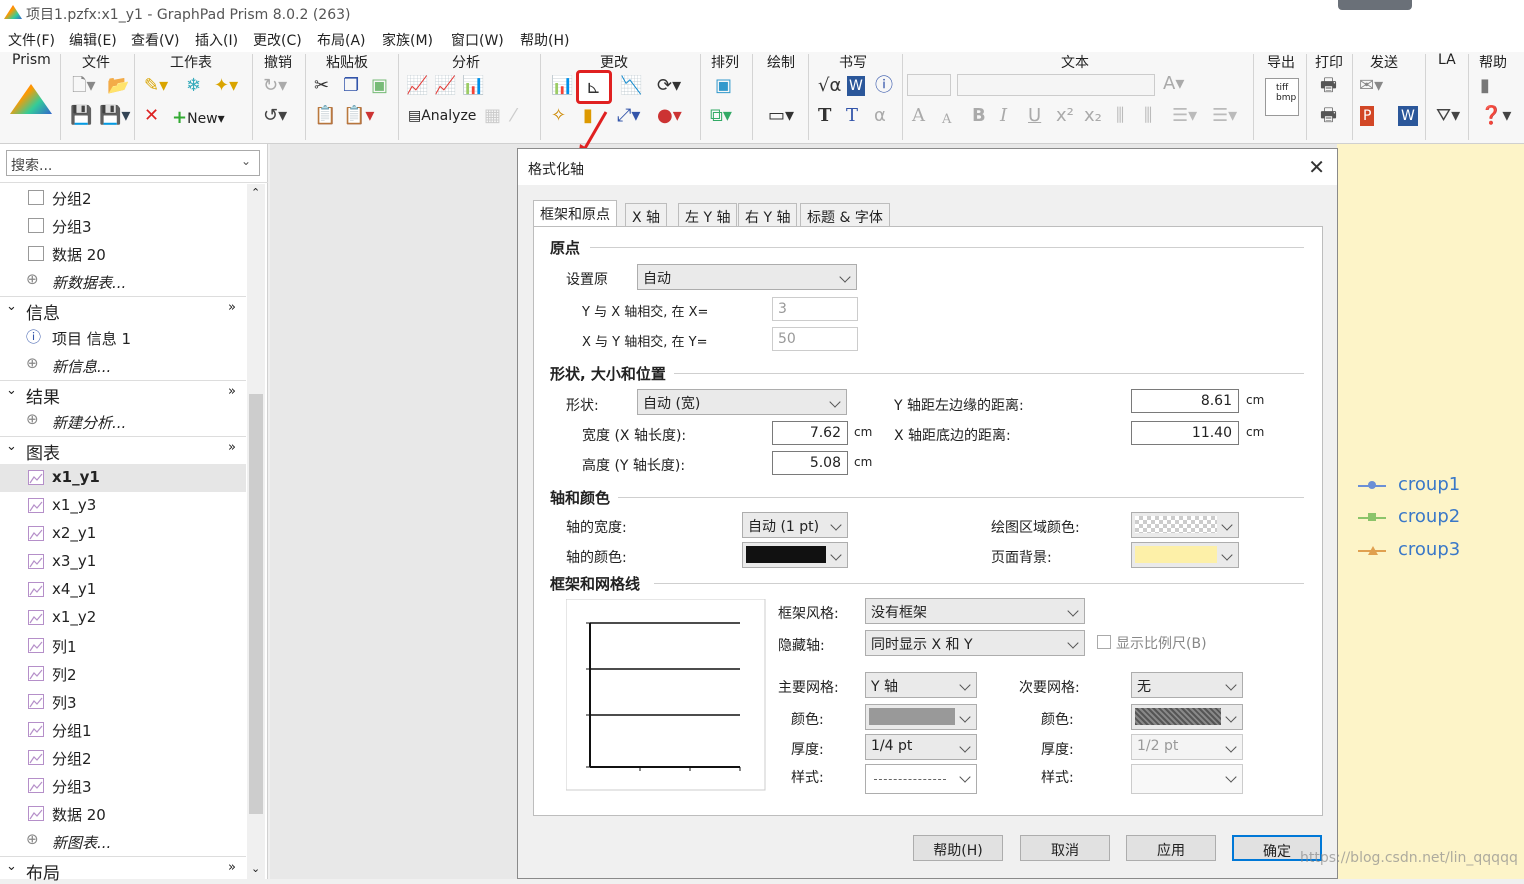  Describe the element at coordinates (1316, 167) in the screenshot. I see `close-icon: ✕` at that location.